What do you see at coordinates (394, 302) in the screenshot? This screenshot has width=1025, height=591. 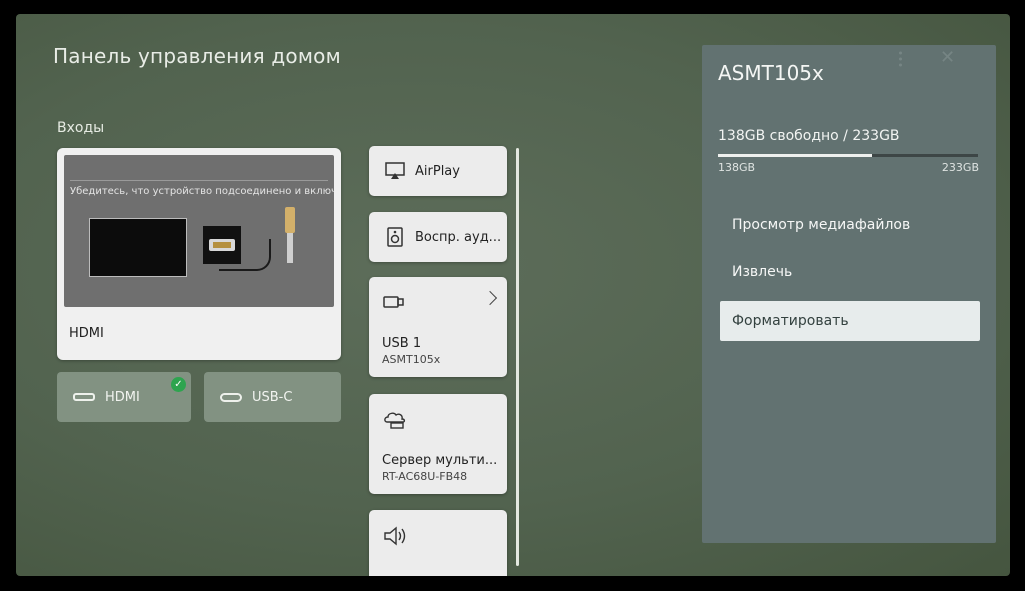 I see `usb-drive-icon` at bounding box center [394, 302].